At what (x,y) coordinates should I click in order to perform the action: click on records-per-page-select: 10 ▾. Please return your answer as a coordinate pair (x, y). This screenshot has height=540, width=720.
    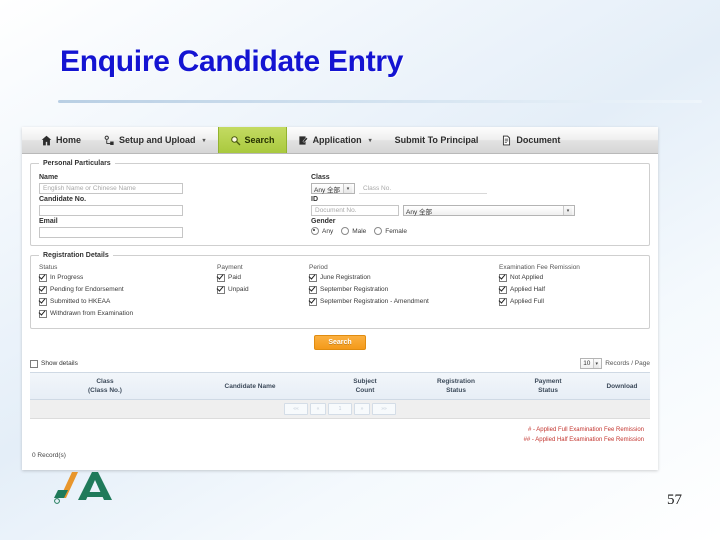
    Looking at the image, I should click on (591, 363).